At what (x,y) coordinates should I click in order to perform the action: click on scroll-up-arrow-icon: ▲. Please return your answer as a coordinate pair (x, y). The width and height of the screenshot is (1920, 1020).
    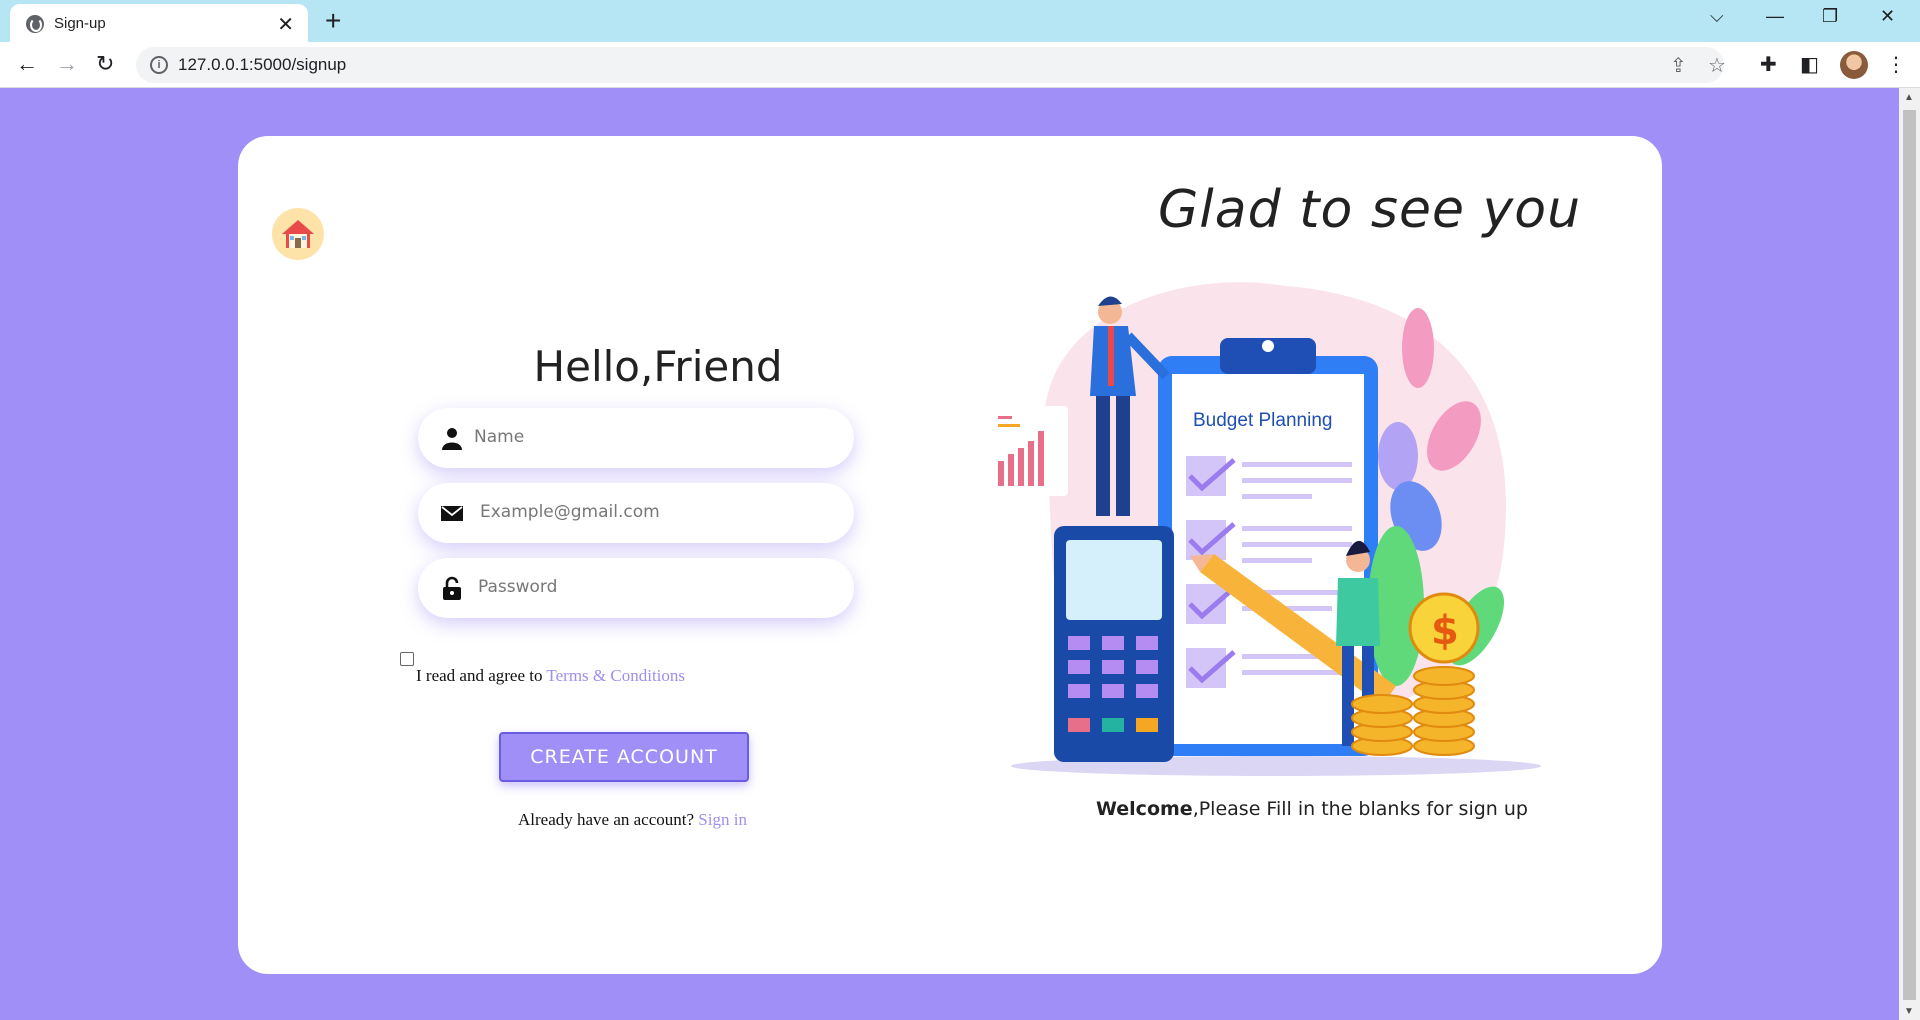
    Looking at the image, I should click on (1909, 97).